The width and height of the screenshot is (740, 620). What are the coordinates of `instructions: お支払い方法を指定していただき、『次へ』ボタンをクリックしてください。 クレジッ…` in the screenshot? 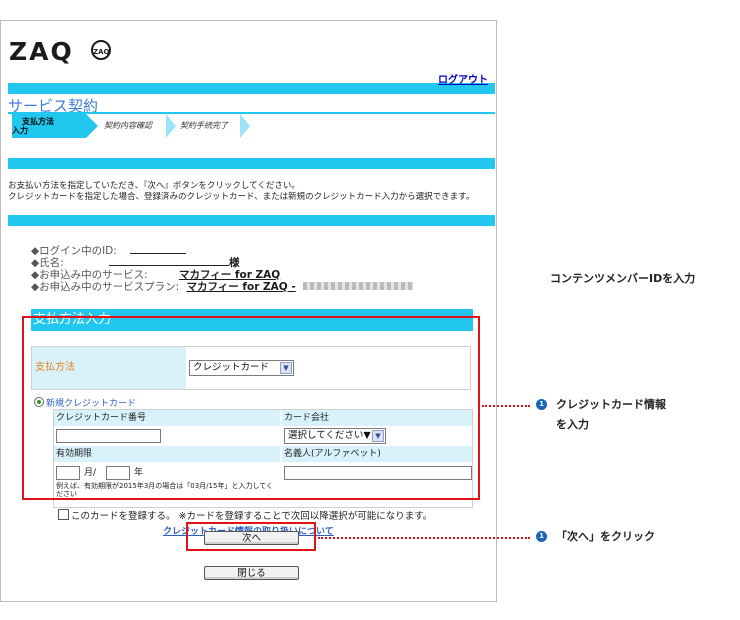 It's located at (241, 192).